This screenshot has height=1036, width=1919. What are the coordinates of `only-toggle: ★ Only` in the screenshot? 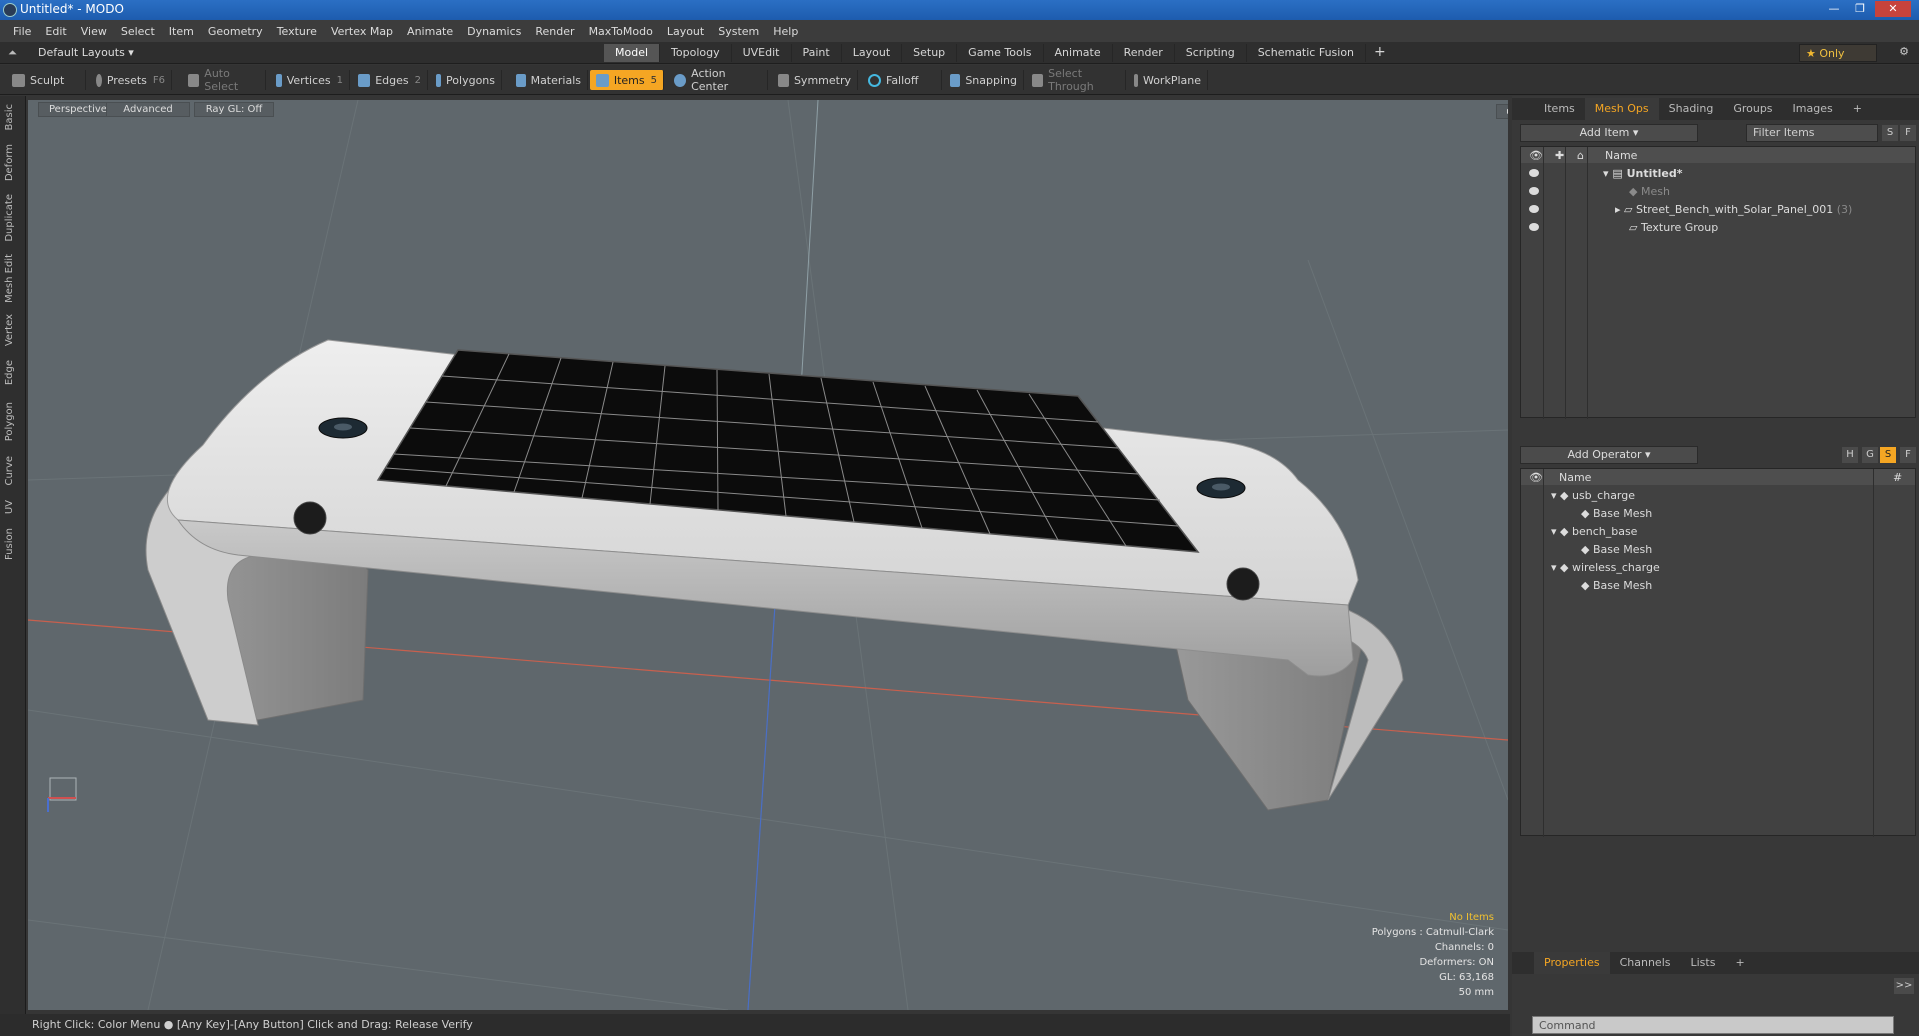 It's located at (1838, 53).